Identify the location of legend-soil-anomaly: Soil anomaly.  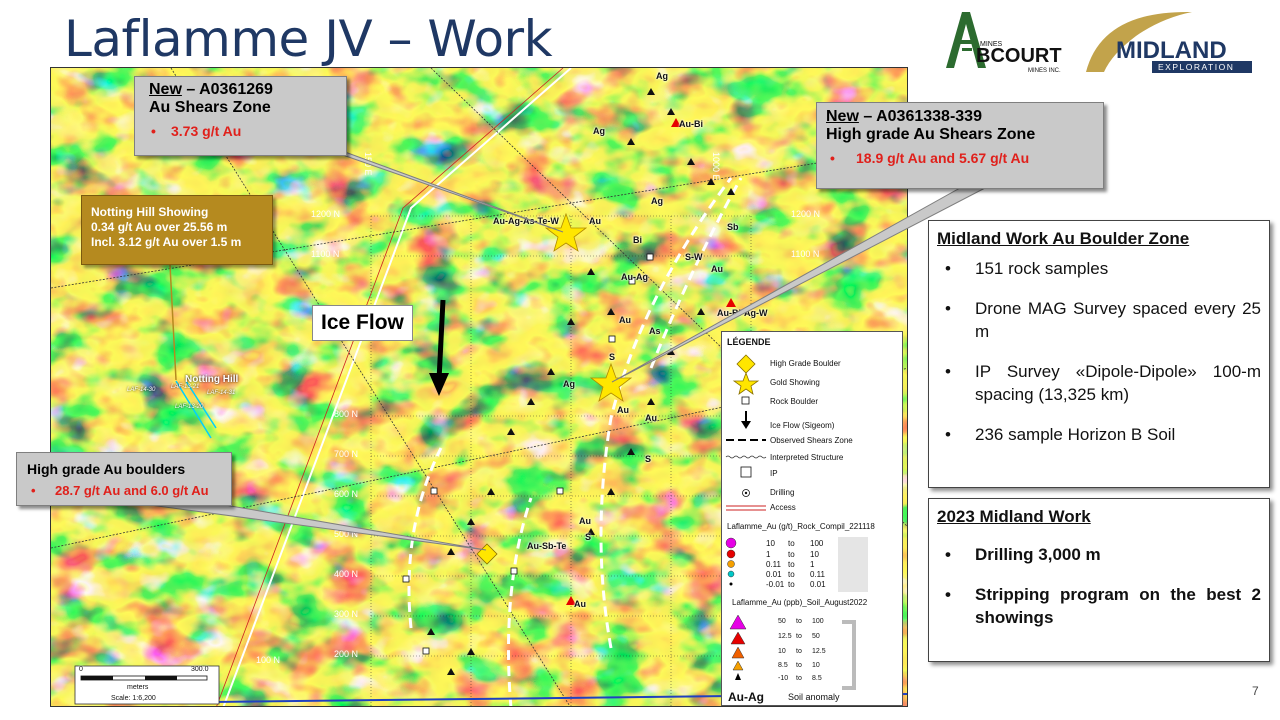
(814, 697).